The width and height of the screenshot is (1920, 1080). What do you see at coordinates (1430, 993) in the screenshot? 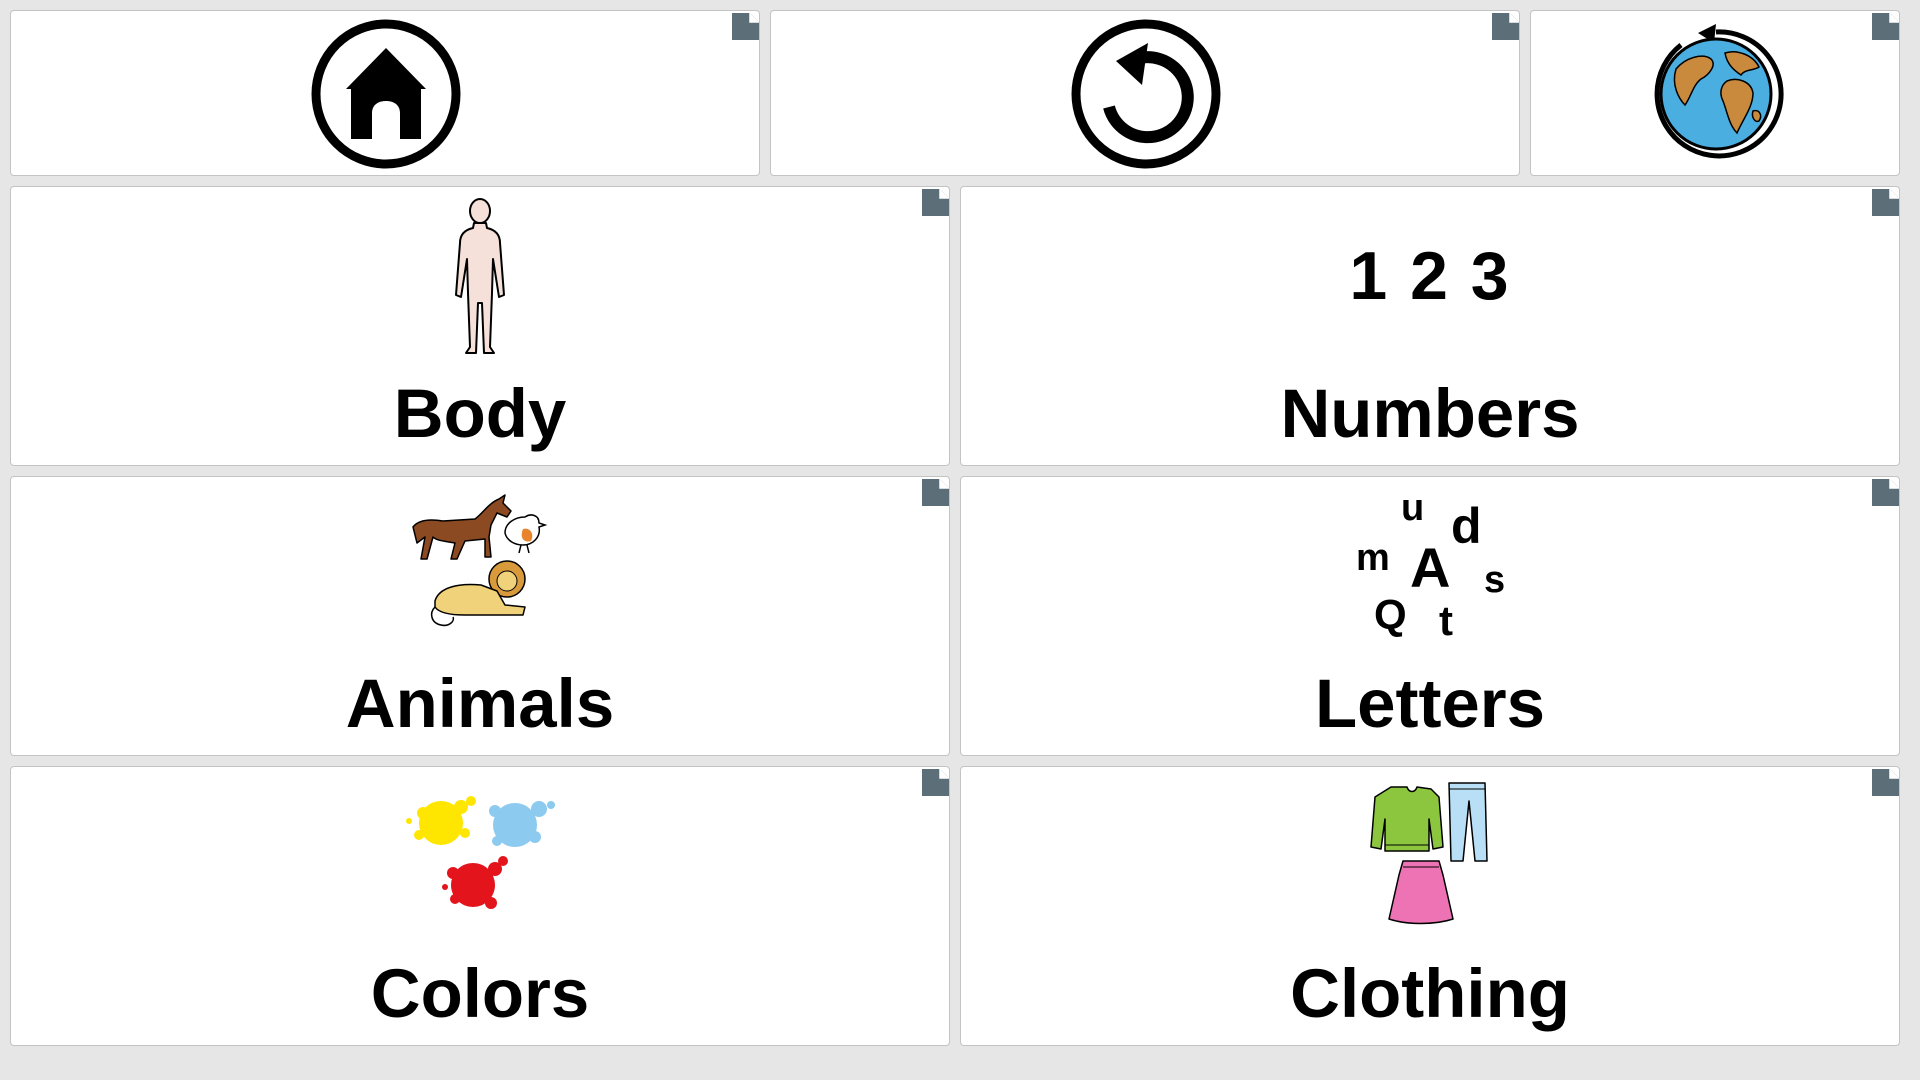
I see `category-label: Clothing` at bounding box center [1430, 993].